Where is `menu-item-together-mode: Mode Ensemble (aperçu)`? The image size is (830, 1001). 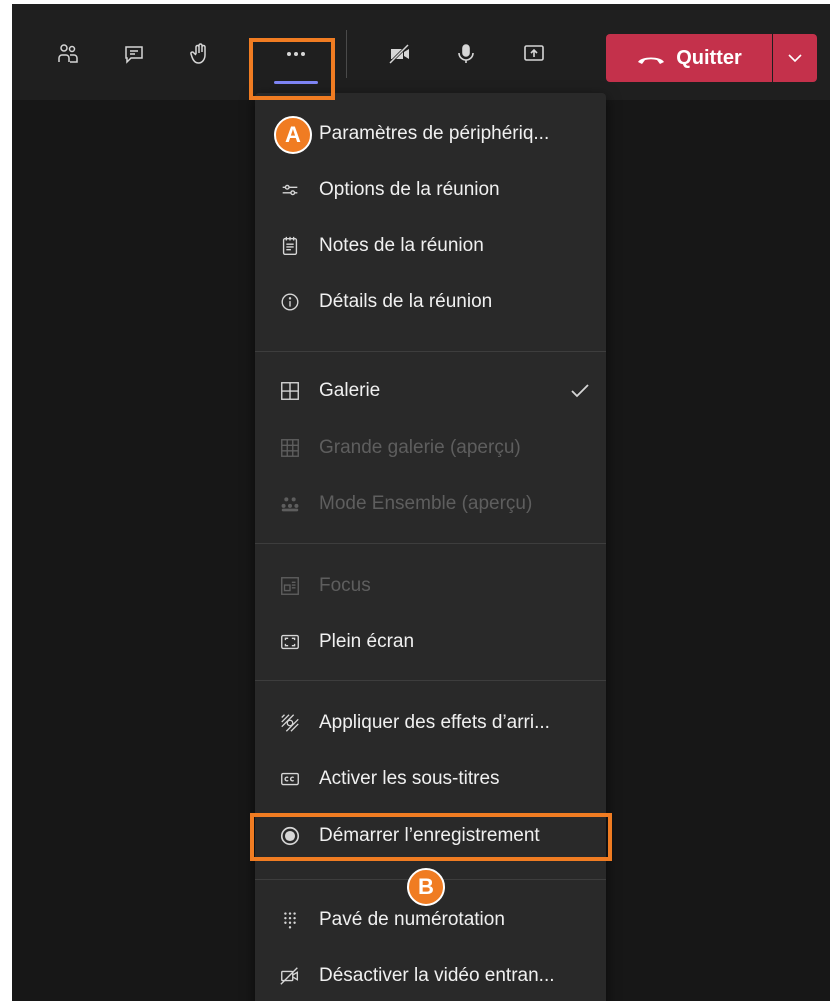
menu-item-together-mode: Mode Ensemble (aperçu) is located at coordinates (430, 504).